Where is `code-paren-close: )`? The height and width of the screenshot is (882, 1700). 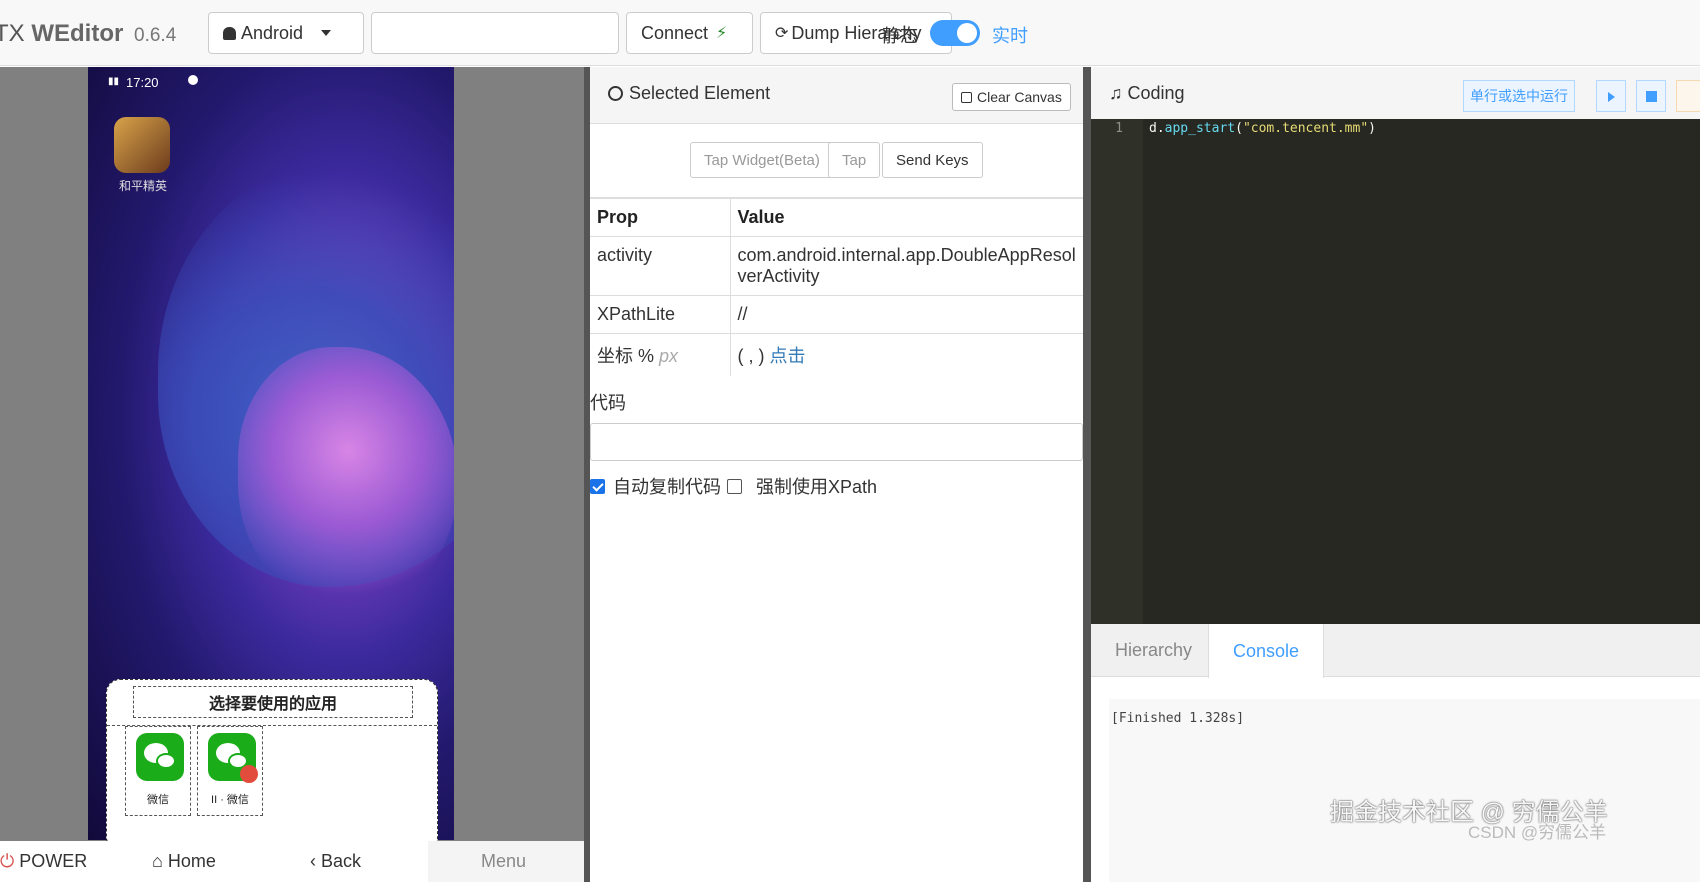 code-paren-close: ) is located at coordinates (1372, 128).